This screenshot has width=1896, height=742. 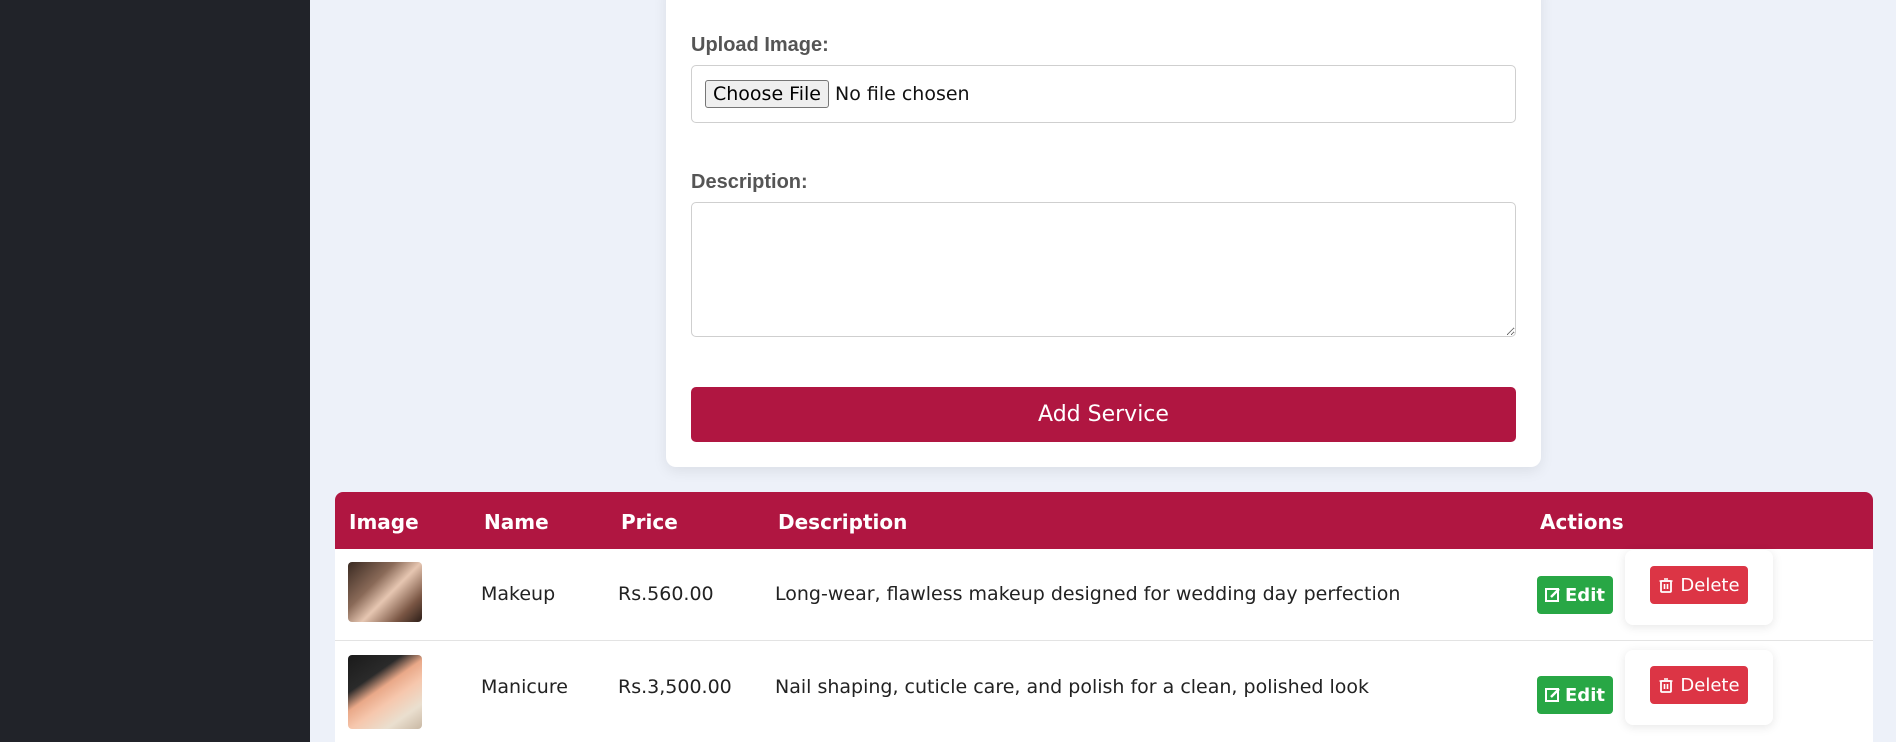 I want to click on column-header-image: Image, so click(x=384, y=522).